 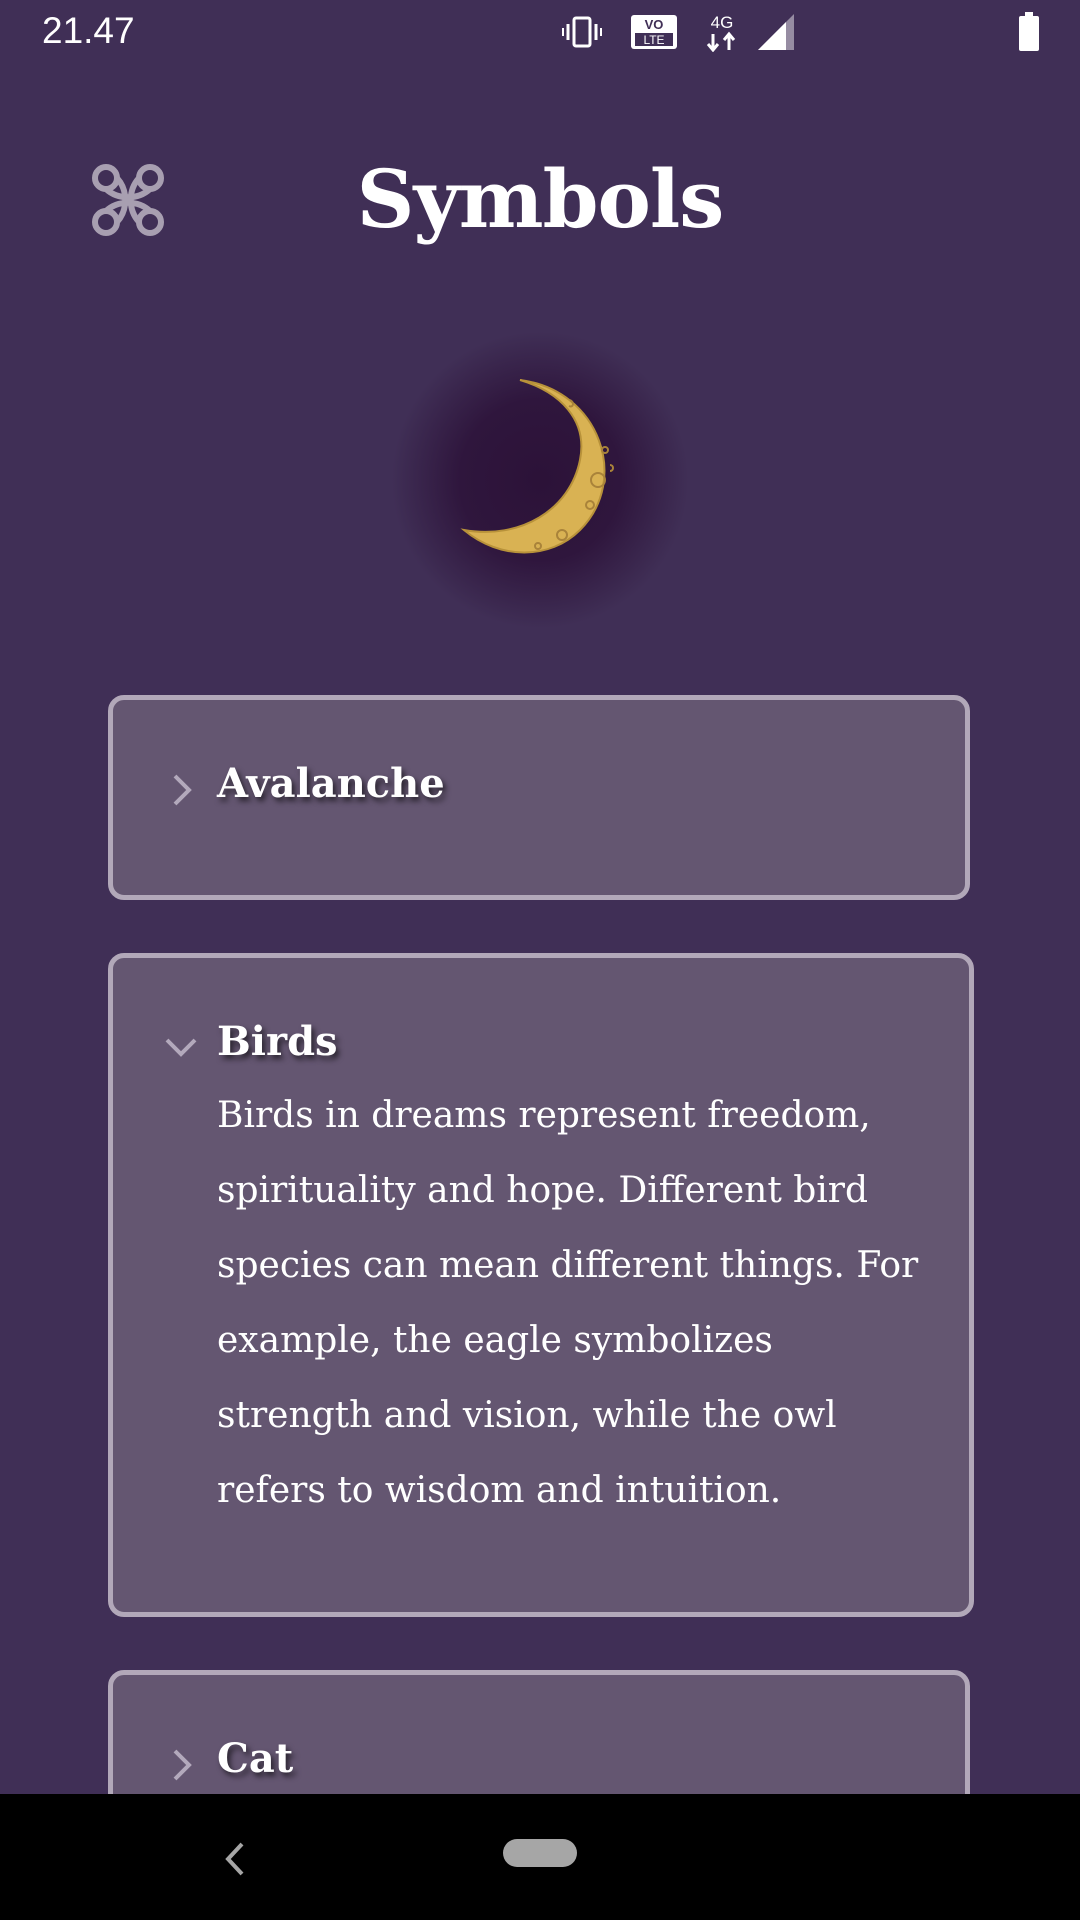 What do you see at coordinates (540, 1853) in the screenshot?
I see `home-pill-icon` at bounding box center [540, 1853].